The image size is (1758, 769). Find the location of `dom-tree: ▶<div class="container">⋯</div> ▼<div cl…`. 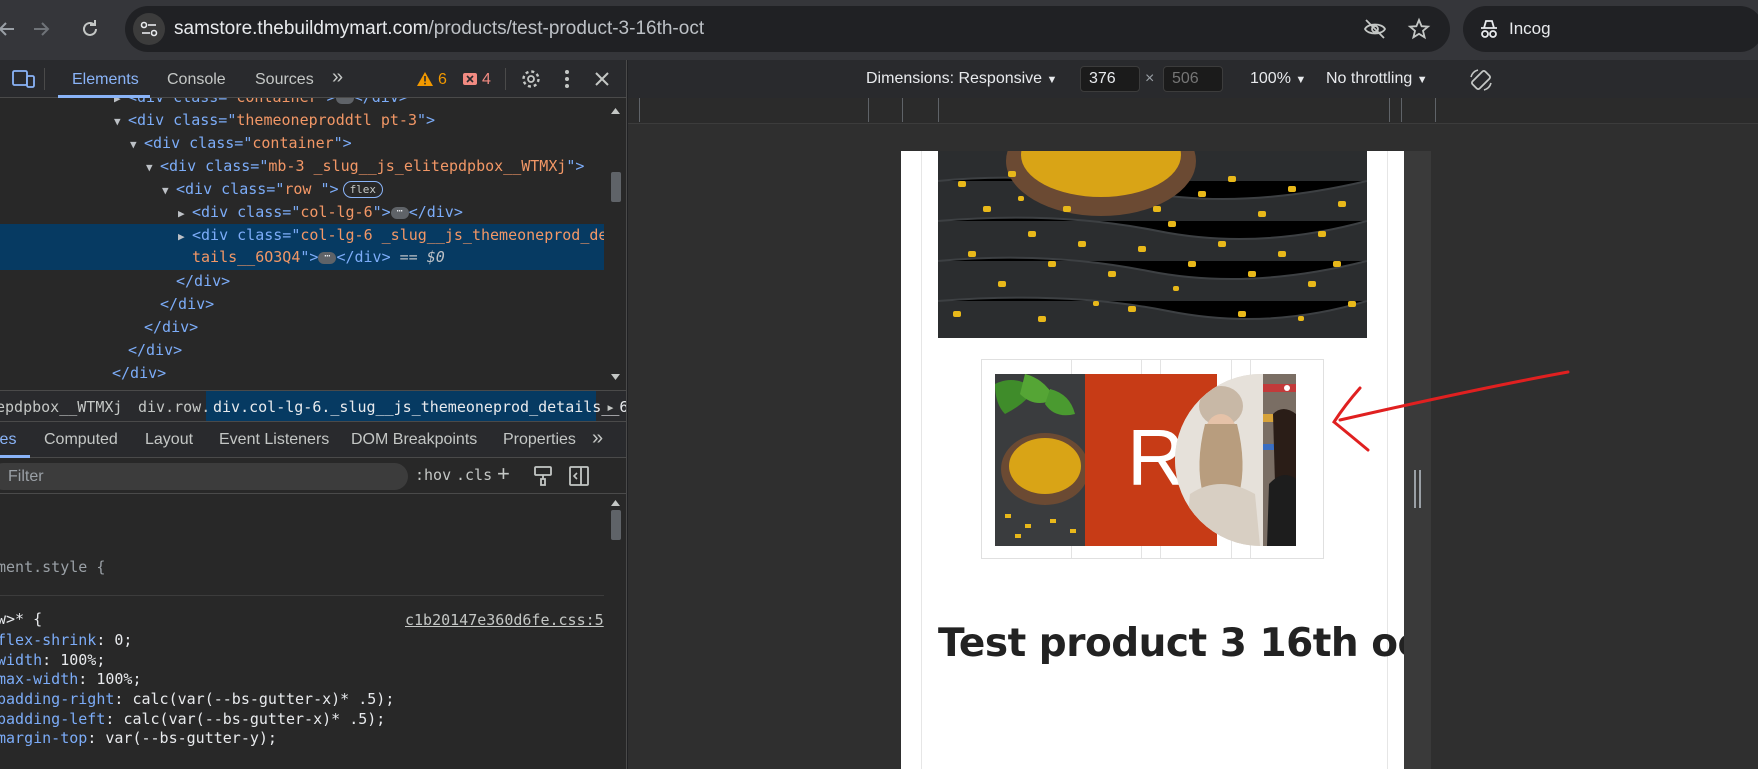

dom-tree: ▶<div class="container">⋯</div> ▼<div cl… is located at coordinates (302, 244).